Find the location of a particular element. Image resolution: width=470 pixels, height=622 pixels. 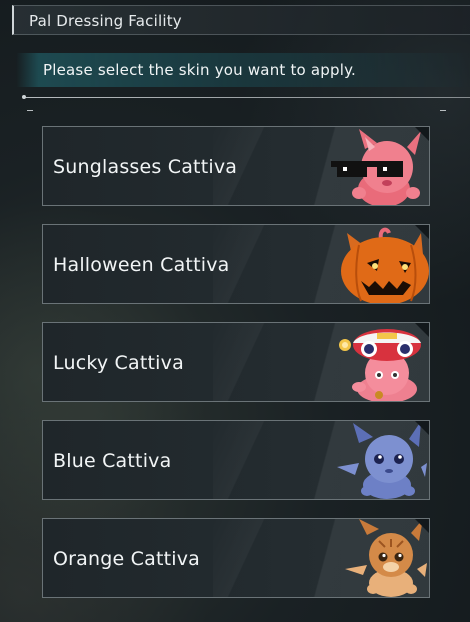

orange-cattiva-icon is located at coordinates (386, 558).